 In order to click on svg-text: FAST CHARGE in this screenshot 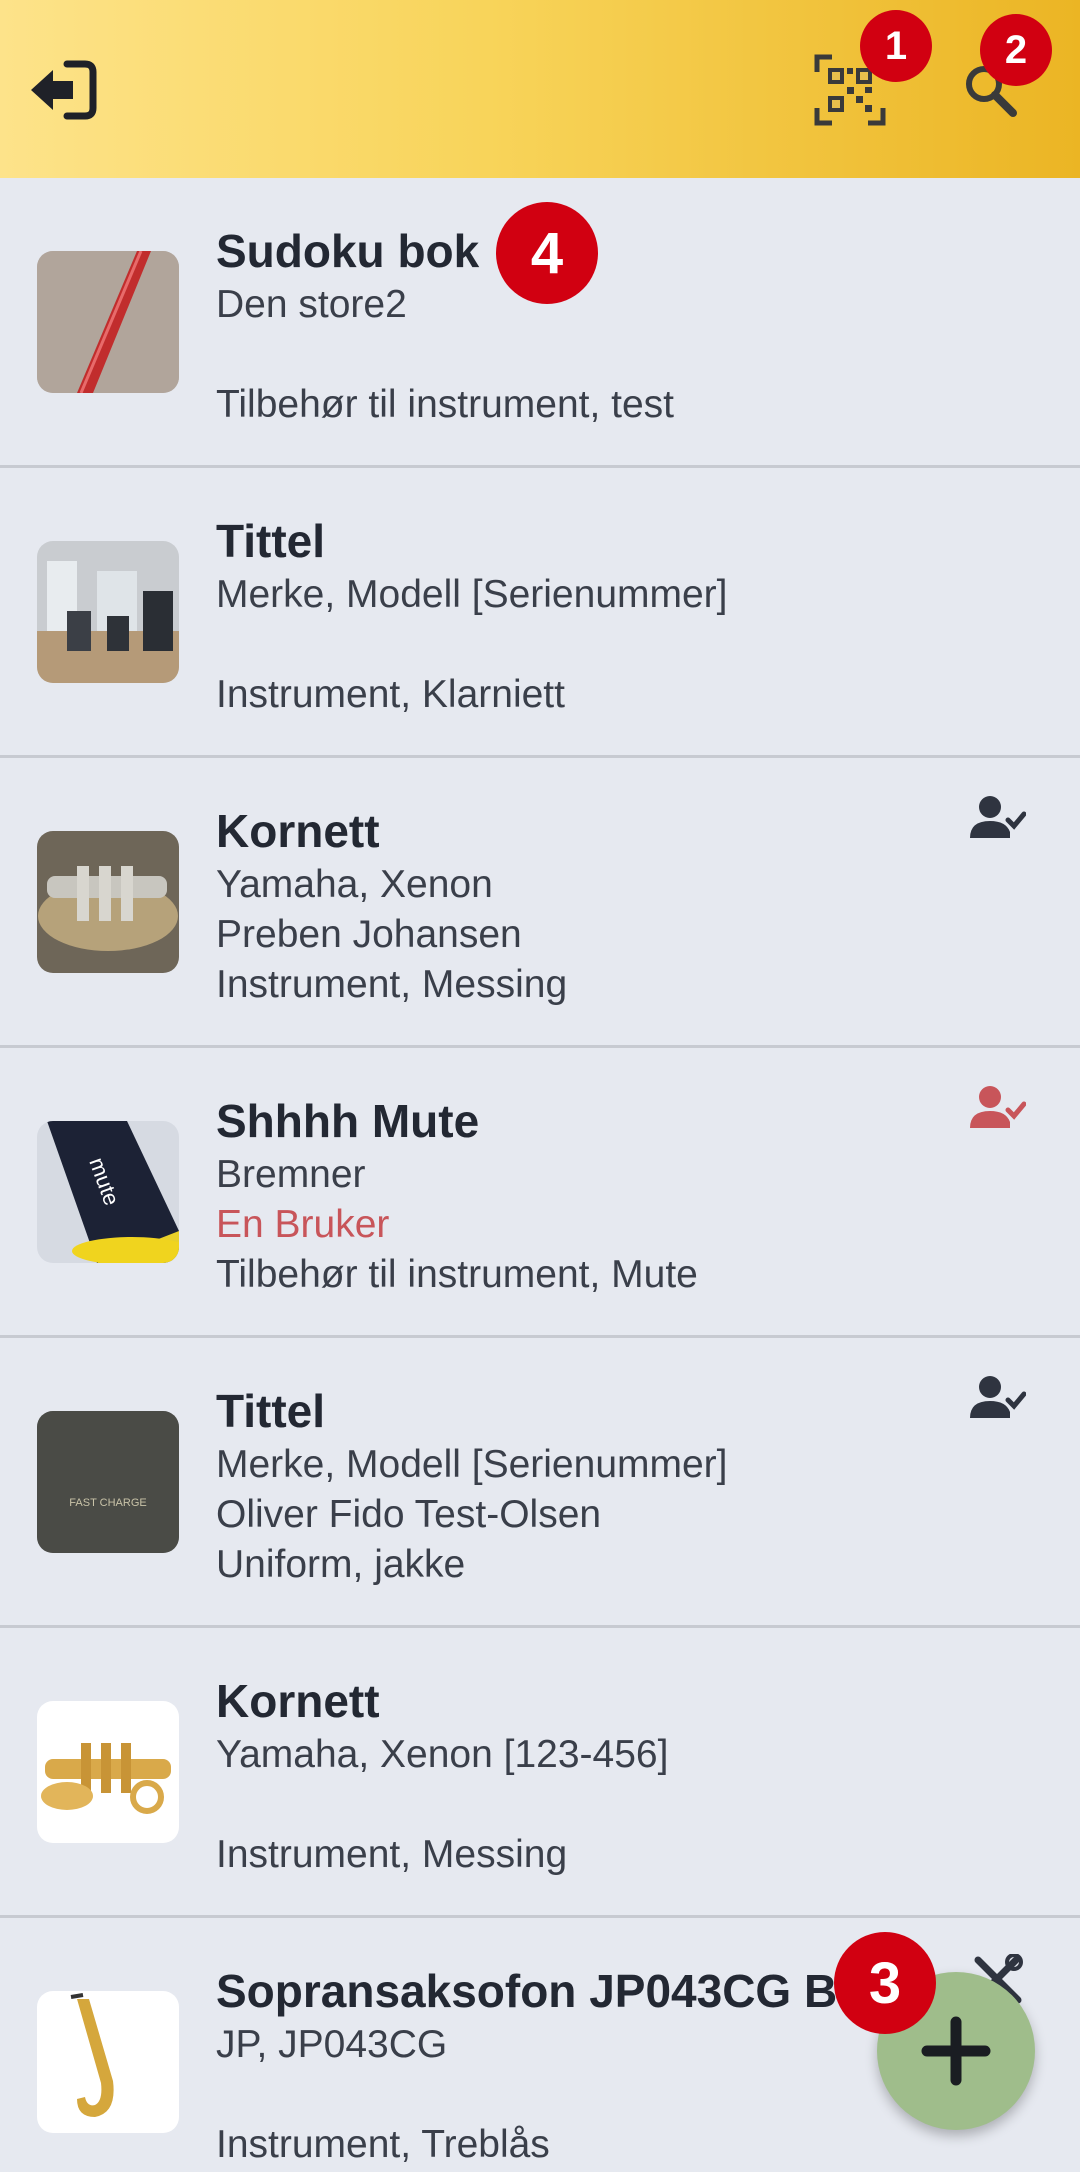, I will do `click(107, 1503)`.